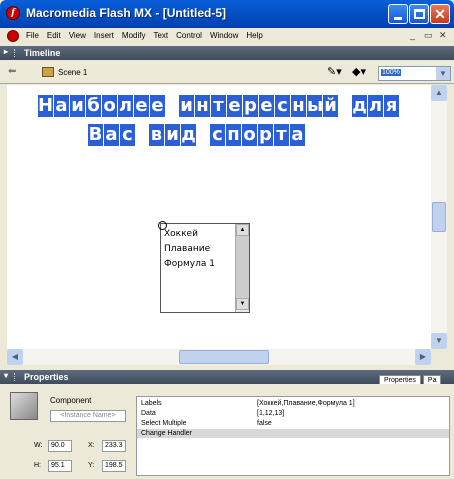 This screenshot has width=454, height=479. What do you see at coordinates (189, 234) in the screenshot?
I see `list-item: Хоккей` at bounding box center [189, 234].